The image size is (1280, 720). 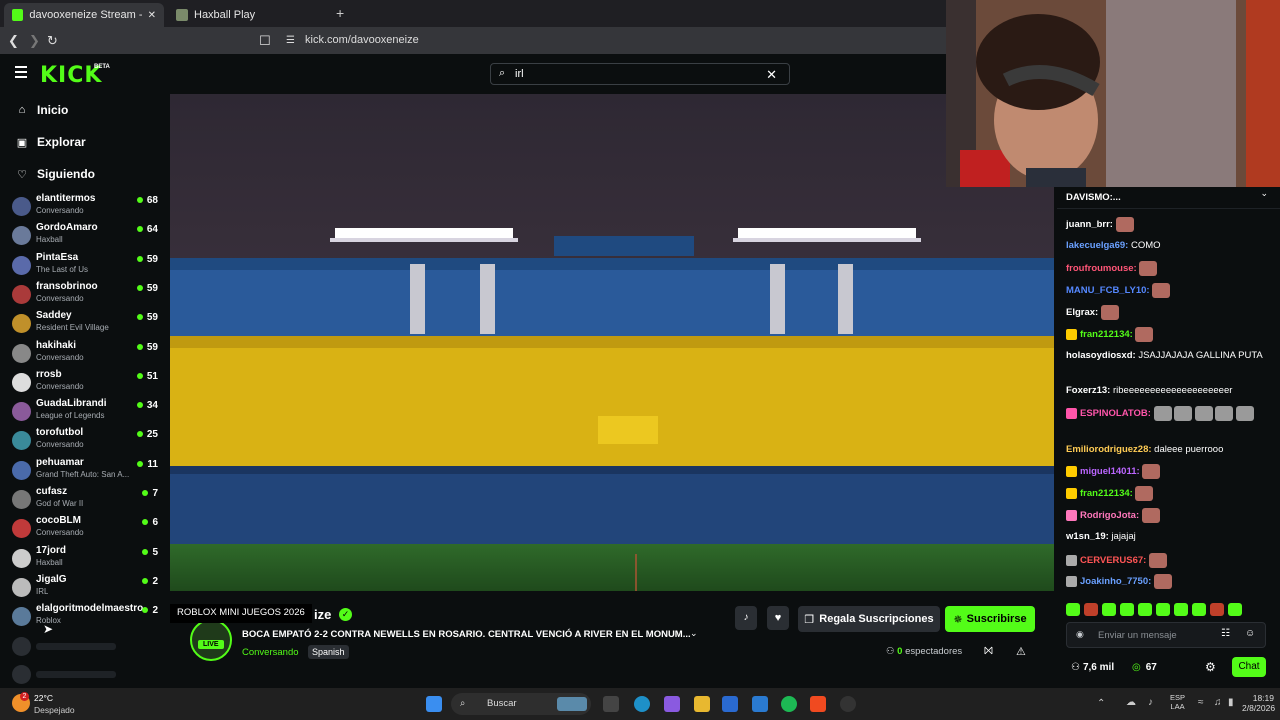 I want to click on chat-message: ESPINOLATOB:, so click(x=1166, y=413).